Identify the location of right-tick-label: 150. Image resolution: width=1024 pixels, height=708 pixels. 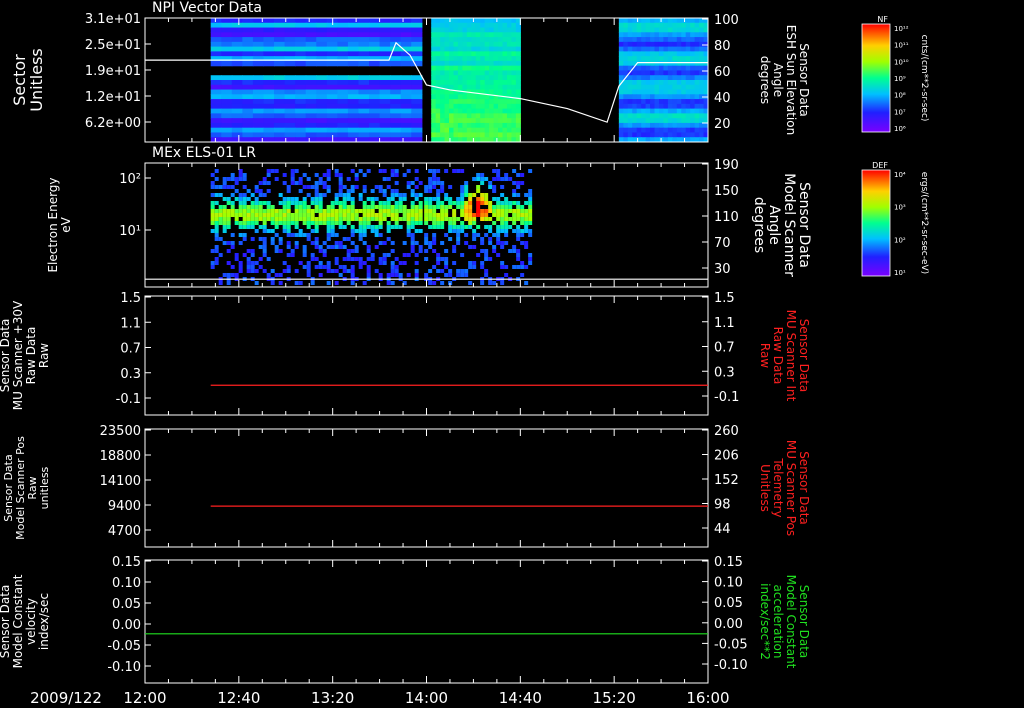
(726, 191).